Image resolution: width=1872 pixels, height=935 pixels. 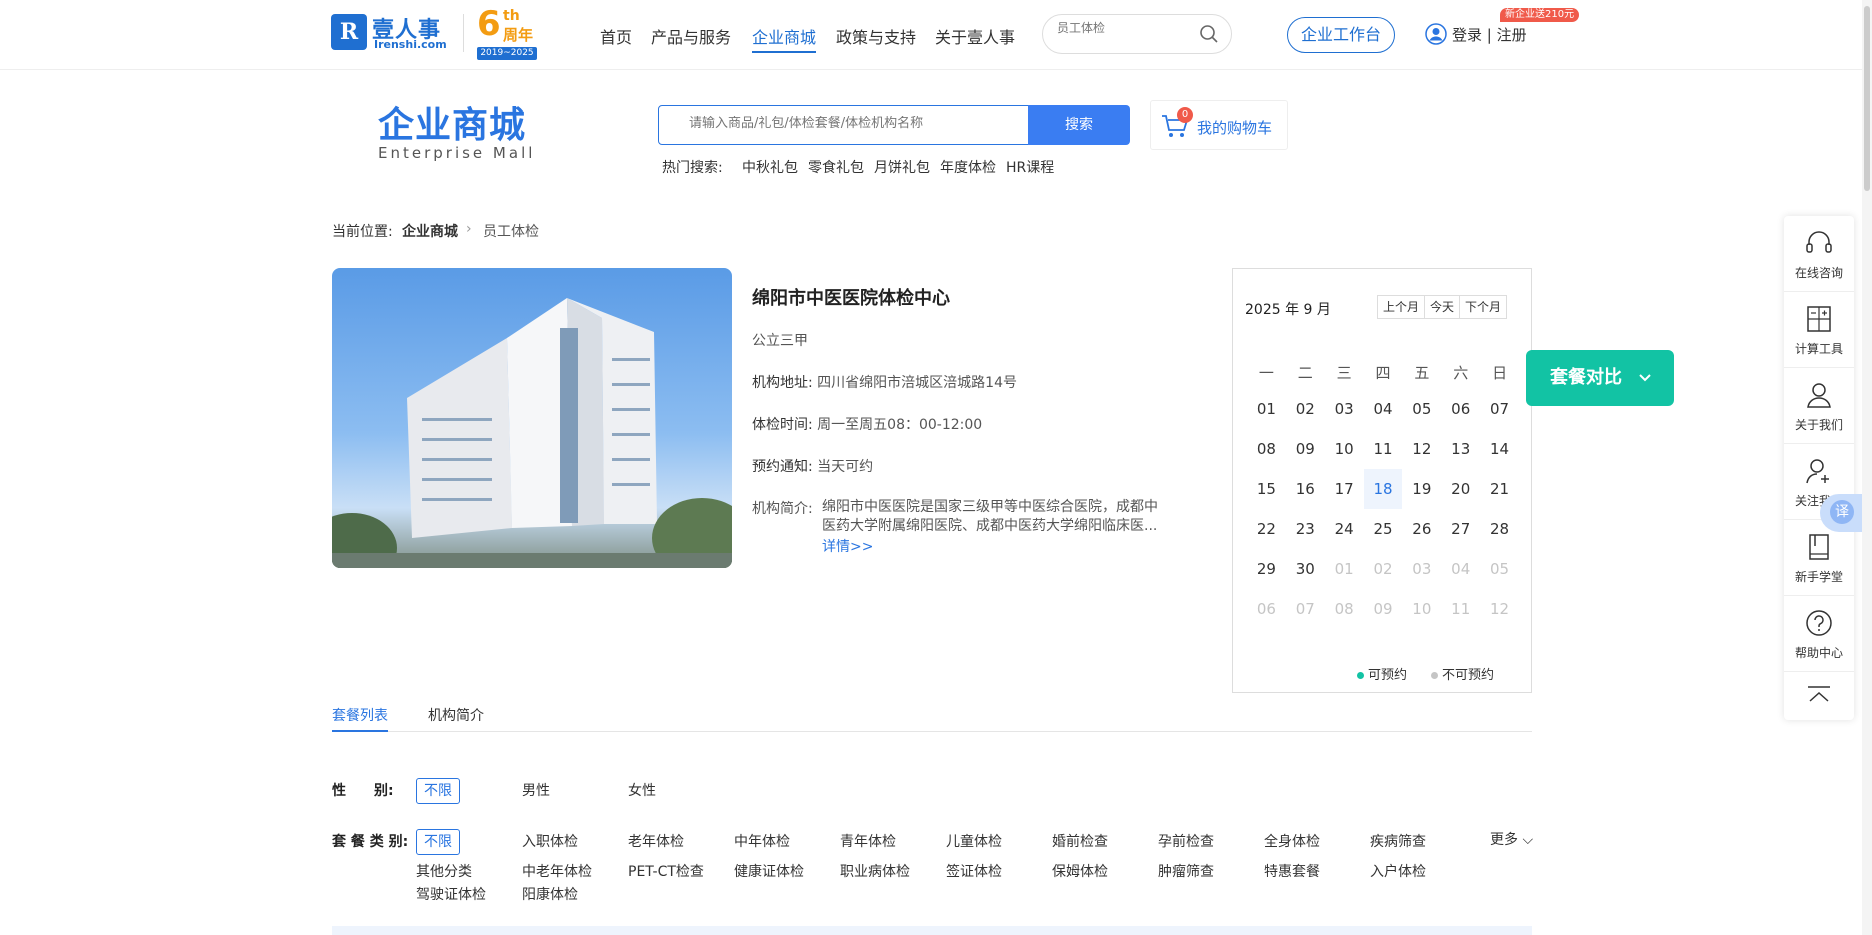 What do you see at coordinates (430, 231) in the screenshot?
I see `breadcrumb-parent: 企业商城` at bounding box center [430, 231].